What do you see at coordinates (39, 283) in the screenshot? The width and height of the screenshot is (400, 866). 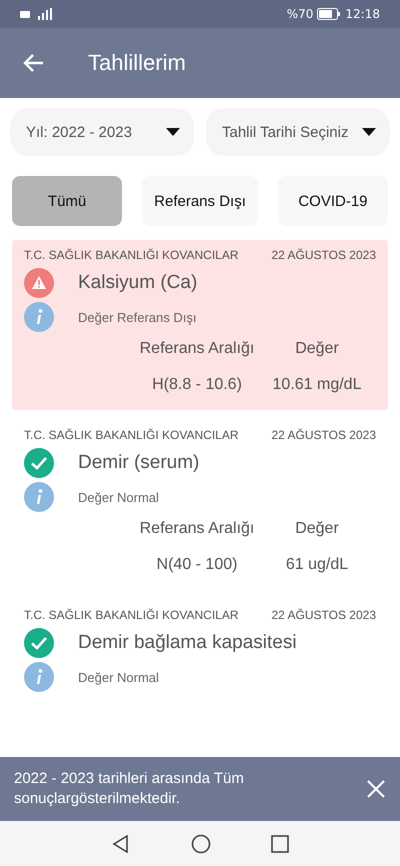 I see `warning-icon` at bounding box center [39, 283].